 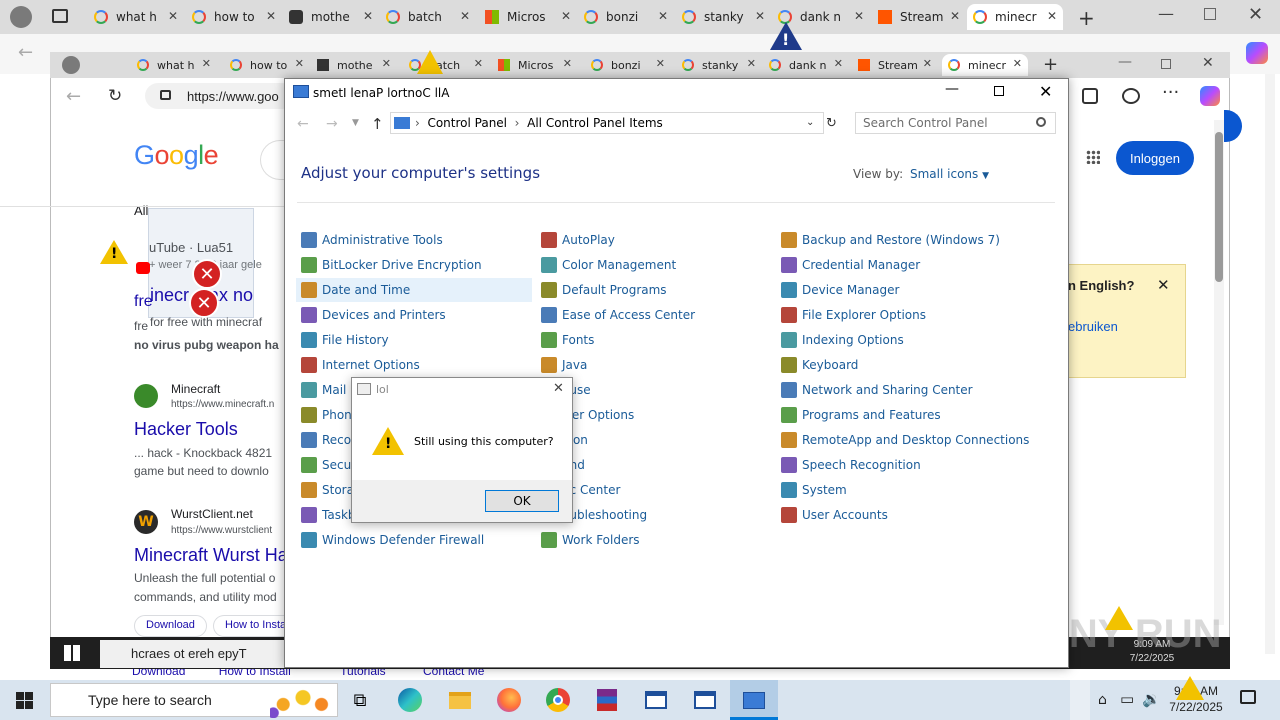 I want to click on firefox-icon, so click(x=509, y=700).